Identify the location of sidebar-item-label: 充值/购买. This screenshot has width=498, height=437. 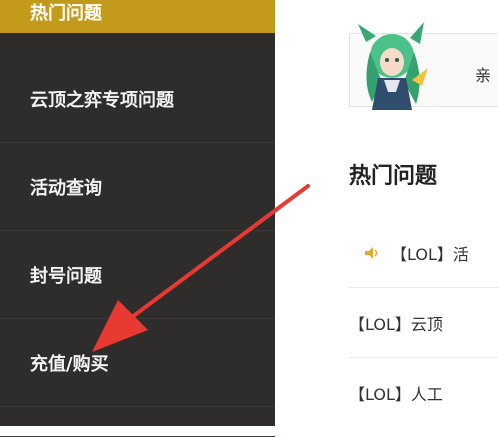
(69, 364).